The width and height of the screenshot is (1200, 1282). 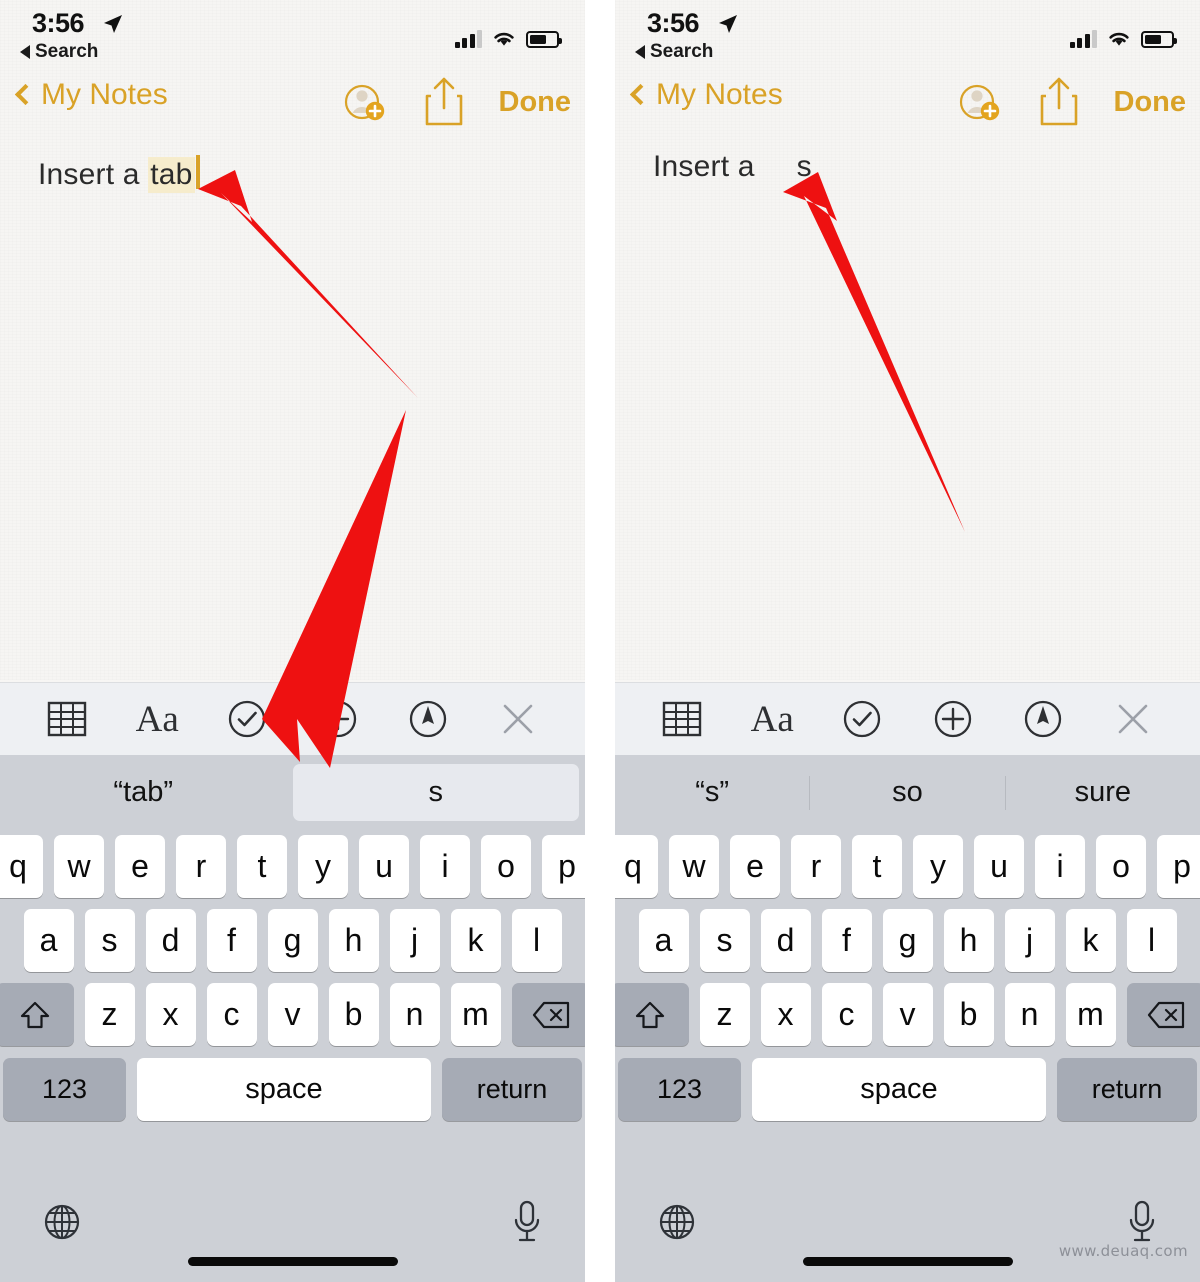 What do you see at coordinates (732, 167) in the screenshot?
I see `note-body-text: Insert a s` at bounding box center [732, 167].